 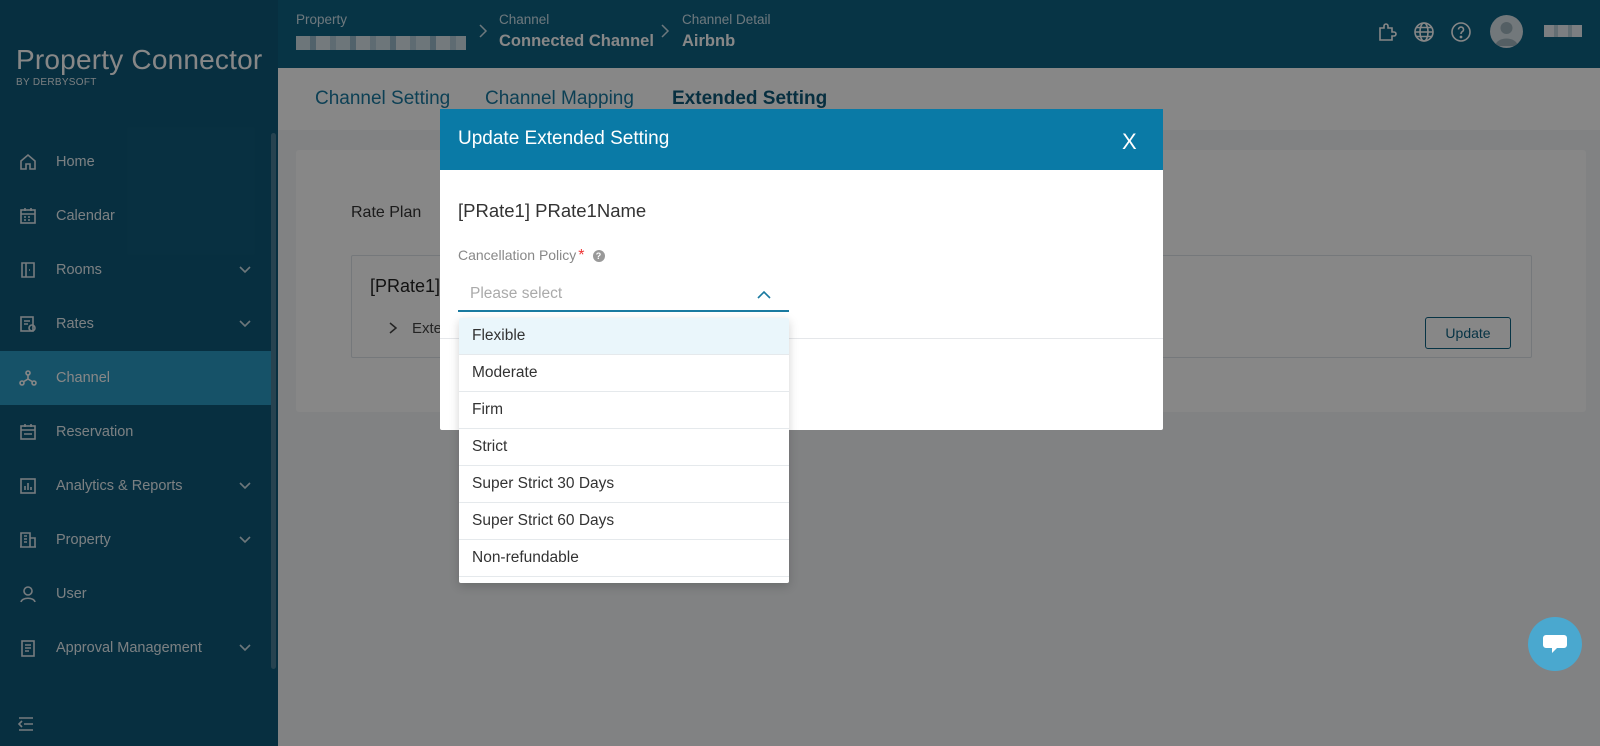 I want to click on modal-header: Update Extended Setting X, so click(x=801, y=139).